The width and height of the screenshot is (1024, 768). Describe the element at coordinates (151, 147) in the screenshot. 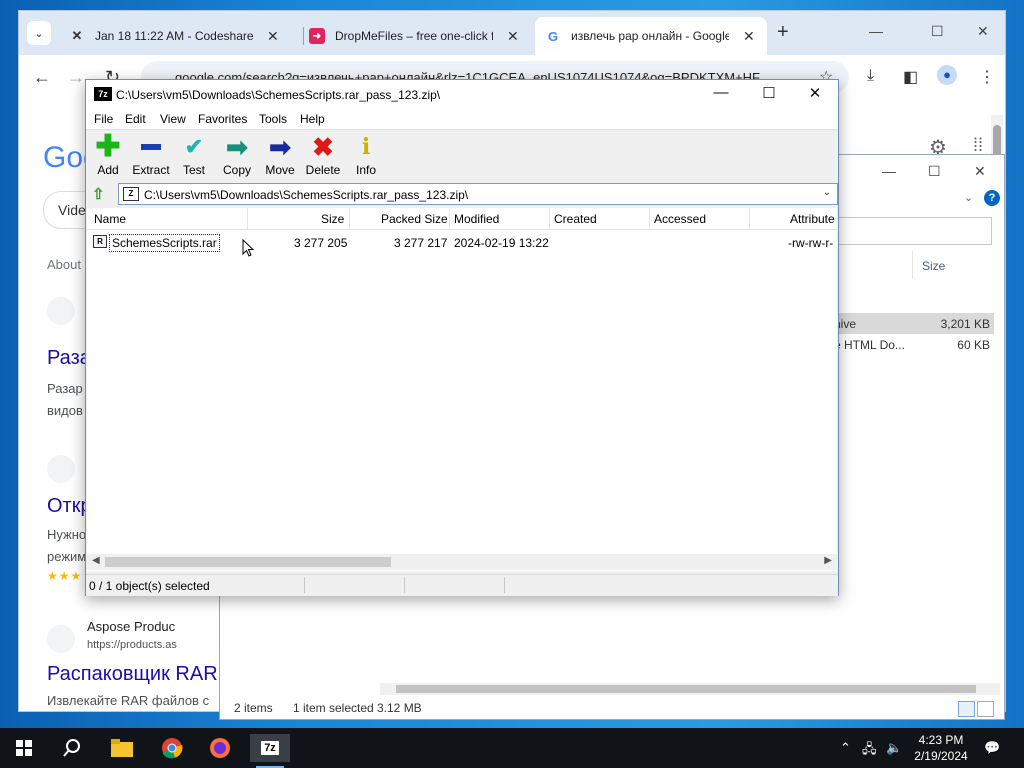

I see `extract-icon` at that location.